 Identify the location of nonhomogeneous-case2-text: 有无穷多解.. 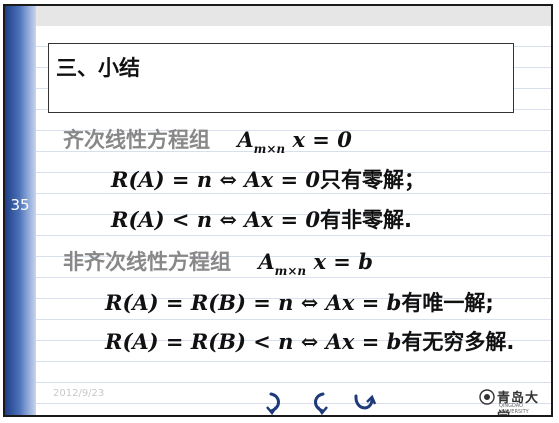
(458, 342).